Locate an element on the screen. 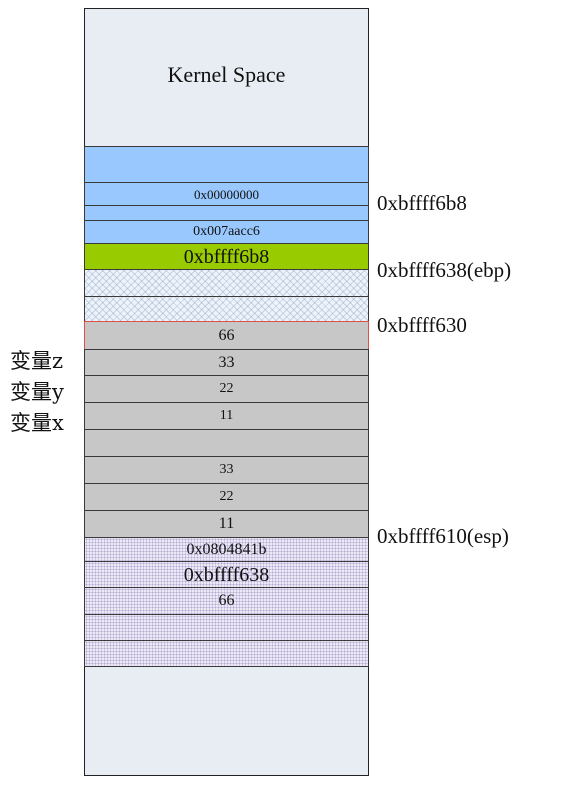  stack-cell-highlighted: 66 is located at coordinates (226, 335).